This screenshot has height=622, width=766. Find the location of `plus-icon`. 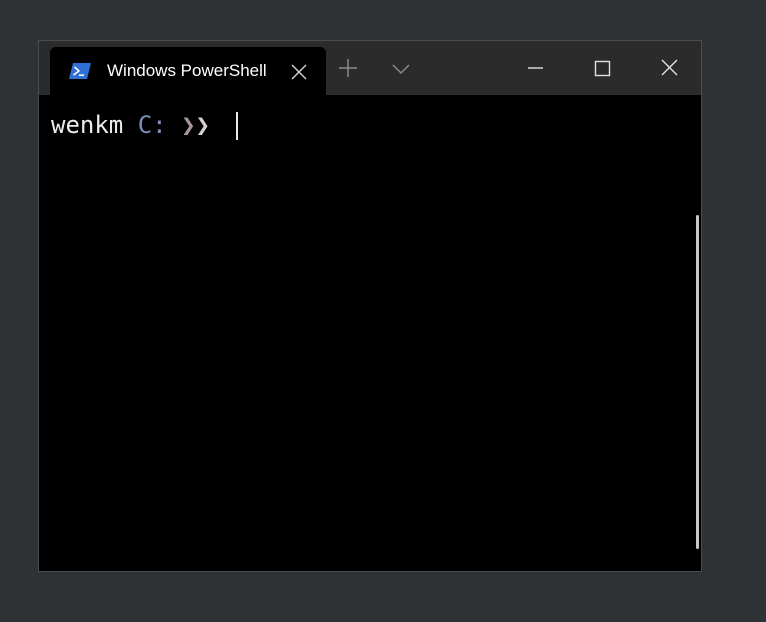

plus-icon is located at coordinates (348, 68).